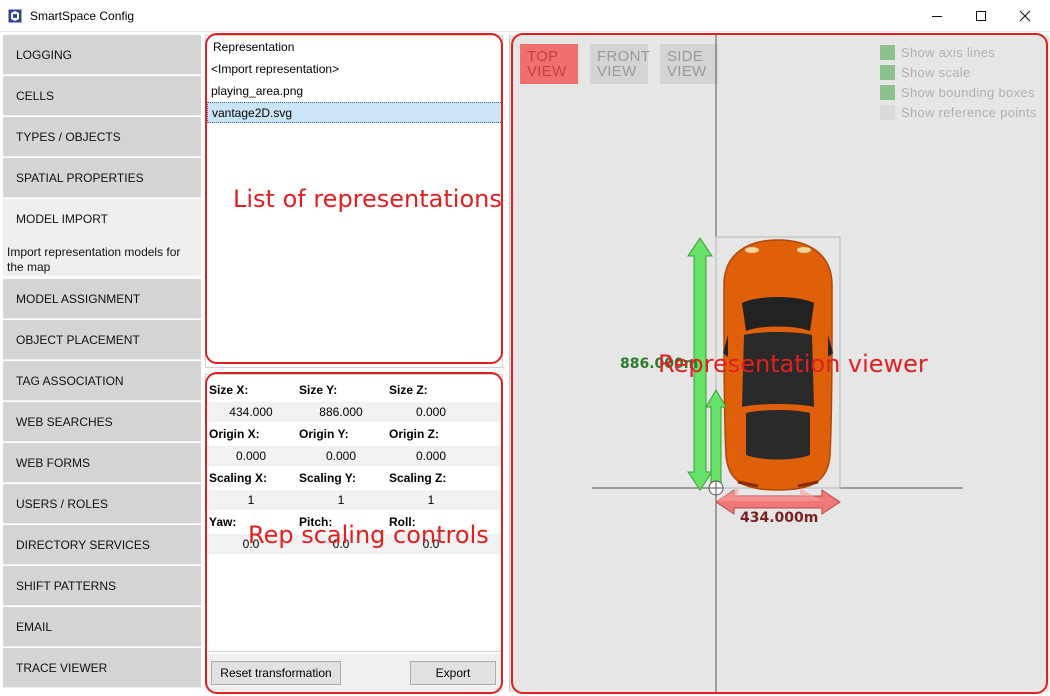 This screenshot has width=1050, height=696. Describe the element at coordinates (431, 412) in the screenshot. I see `size-z-field: 0.000` at that location.